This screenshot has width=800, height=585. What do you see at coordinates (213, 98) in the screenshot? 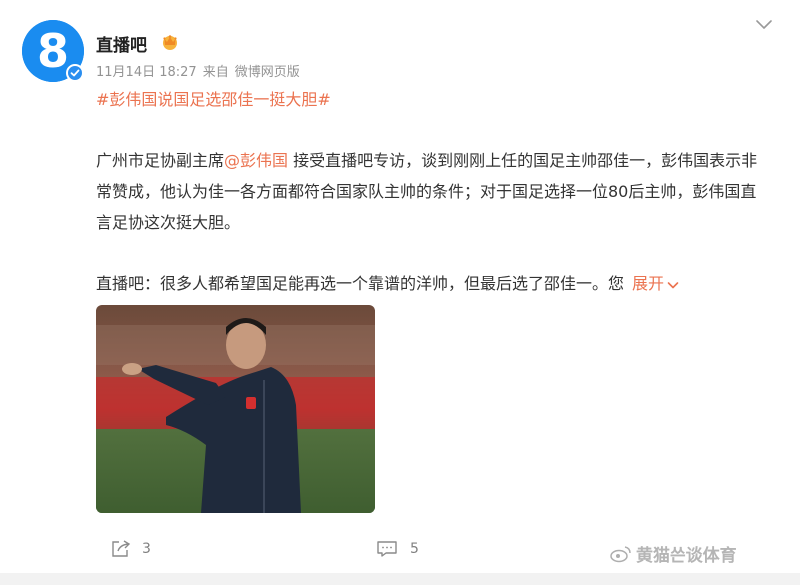
I see `hashtag-link: #彭伟国说国足选邵佳一挺大胆#` at bounding box center [213, 98].